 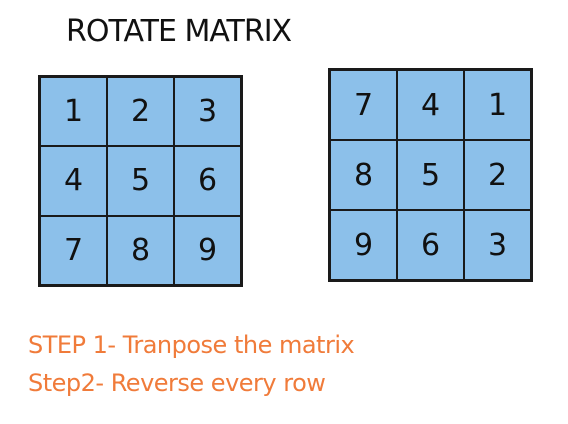 What do you see at coordinates (179, 31) in the screenshot?
I see `diagram-title: ROTATE MATRIX` at bounding box center [179, 31].